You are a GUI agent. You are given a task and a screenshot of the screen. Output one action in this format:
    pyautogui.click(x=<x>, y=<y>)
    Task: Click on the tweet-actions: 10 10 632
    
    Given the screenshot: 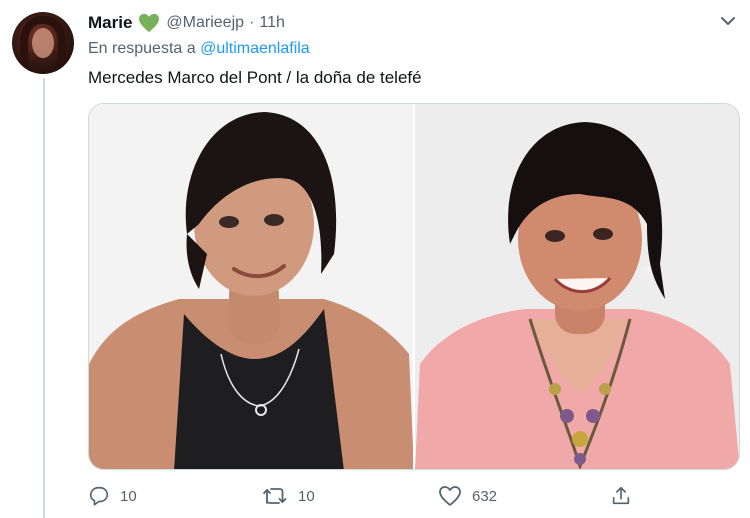 What is the action you would take?
    pyautogui.click(x=388, y=496)
    